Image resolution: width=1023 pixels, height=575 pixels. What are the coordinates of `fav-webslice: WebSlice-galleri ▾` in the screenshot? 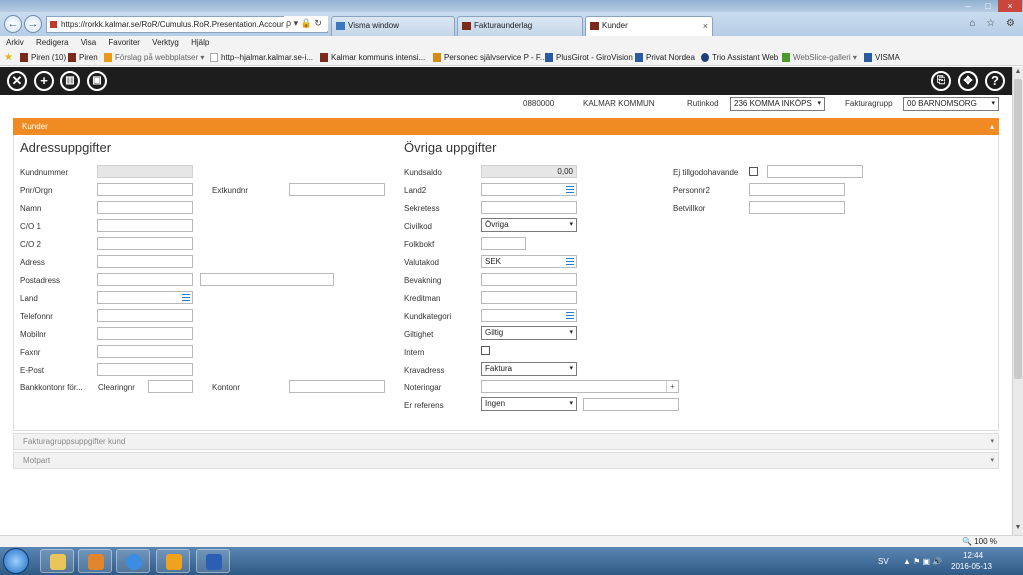 It's located at (819, 57).